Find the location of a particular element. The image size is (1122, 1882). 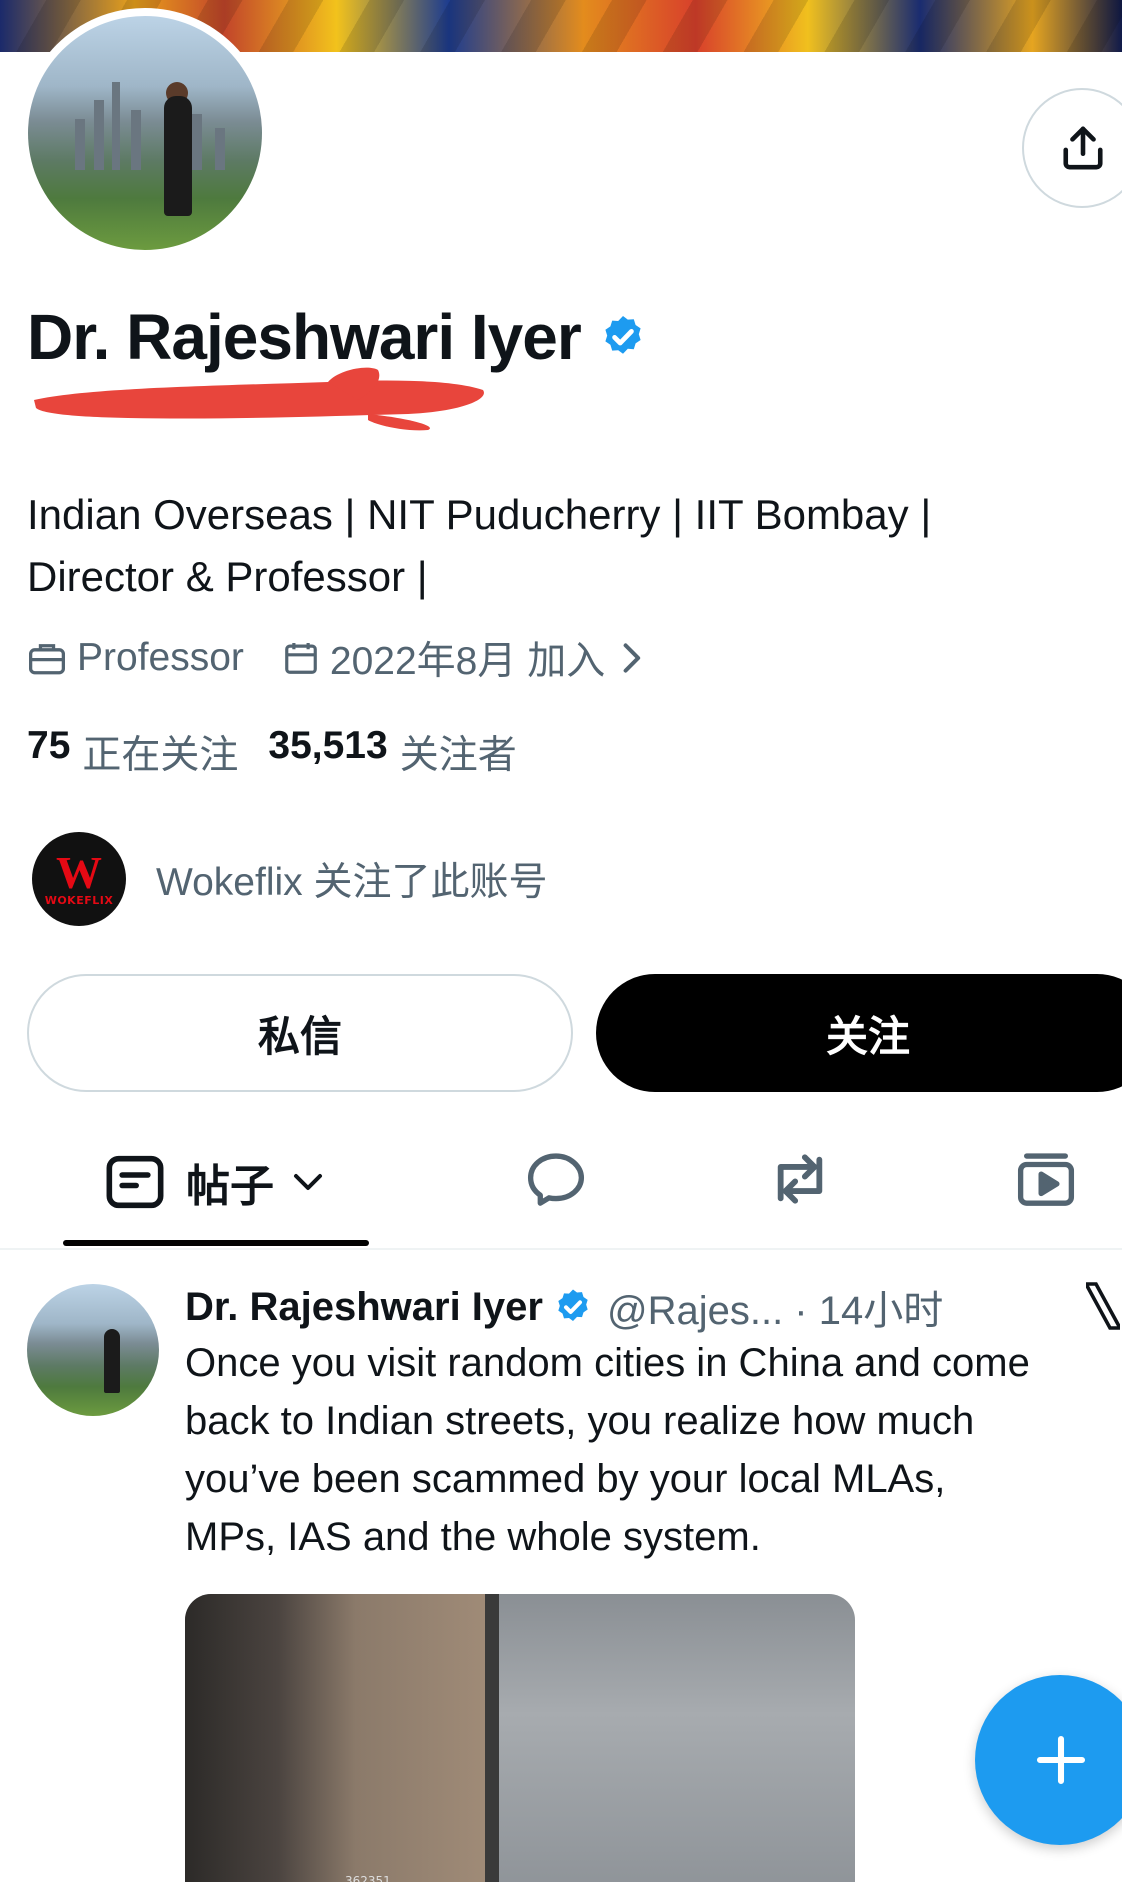

wokeflix-logo-letter: W is located at coordinates (79, 872).